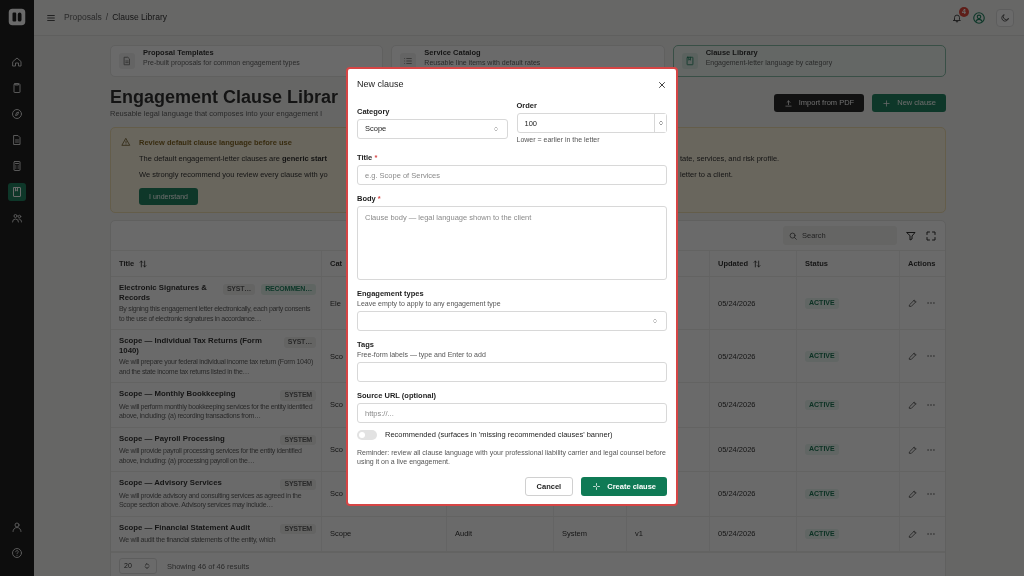  I want to click on theme-toggle-button, so click(1005, 17).